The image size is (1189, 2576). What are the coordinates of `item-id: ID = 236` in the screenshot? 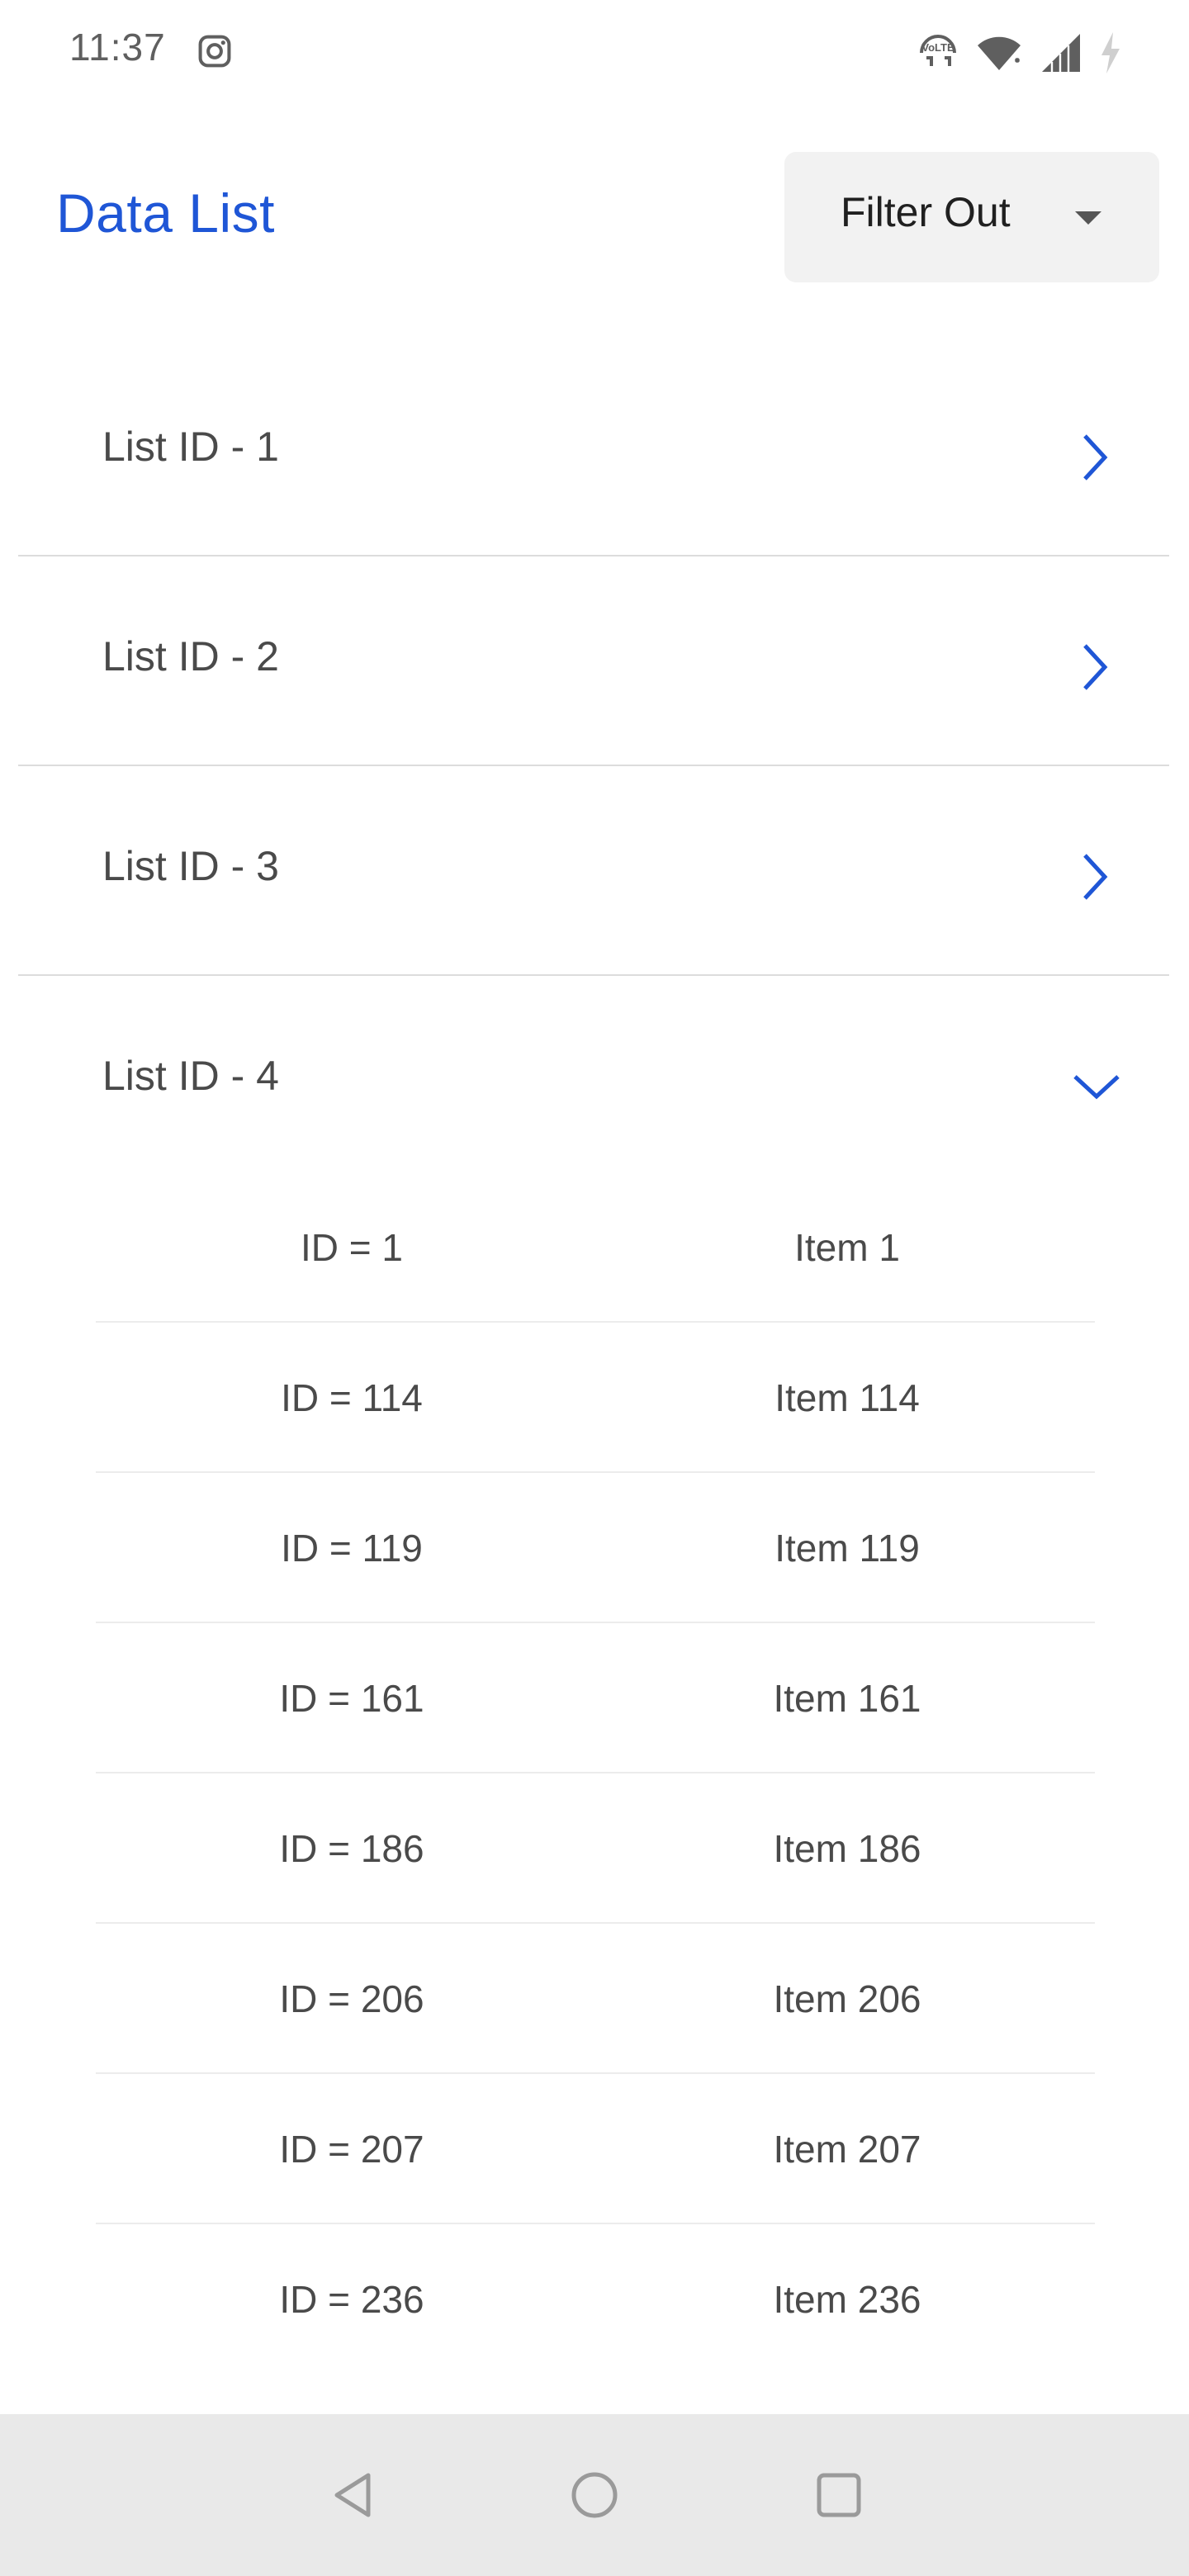 It's located at (351, 2299).